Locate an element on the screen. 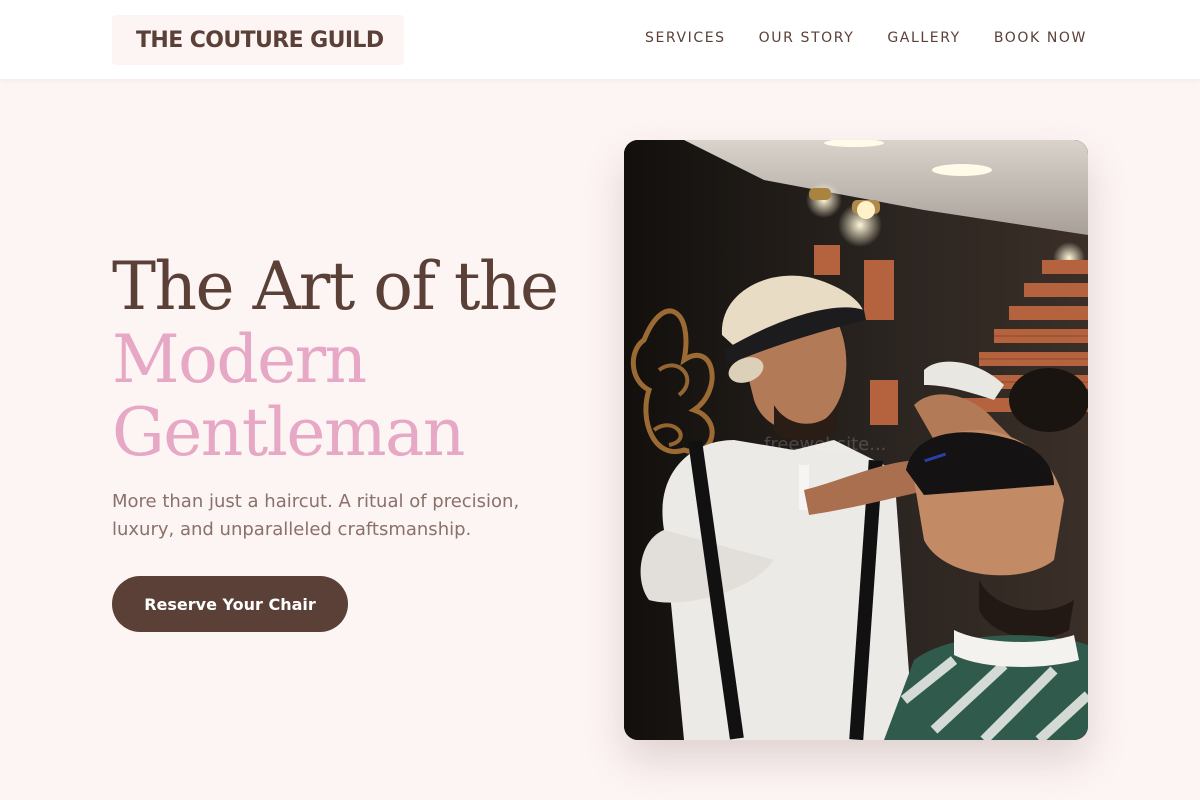 This screenshot has height=800, width=1200. headline-line-1: The Art of the is located at coordinates (335, 286).